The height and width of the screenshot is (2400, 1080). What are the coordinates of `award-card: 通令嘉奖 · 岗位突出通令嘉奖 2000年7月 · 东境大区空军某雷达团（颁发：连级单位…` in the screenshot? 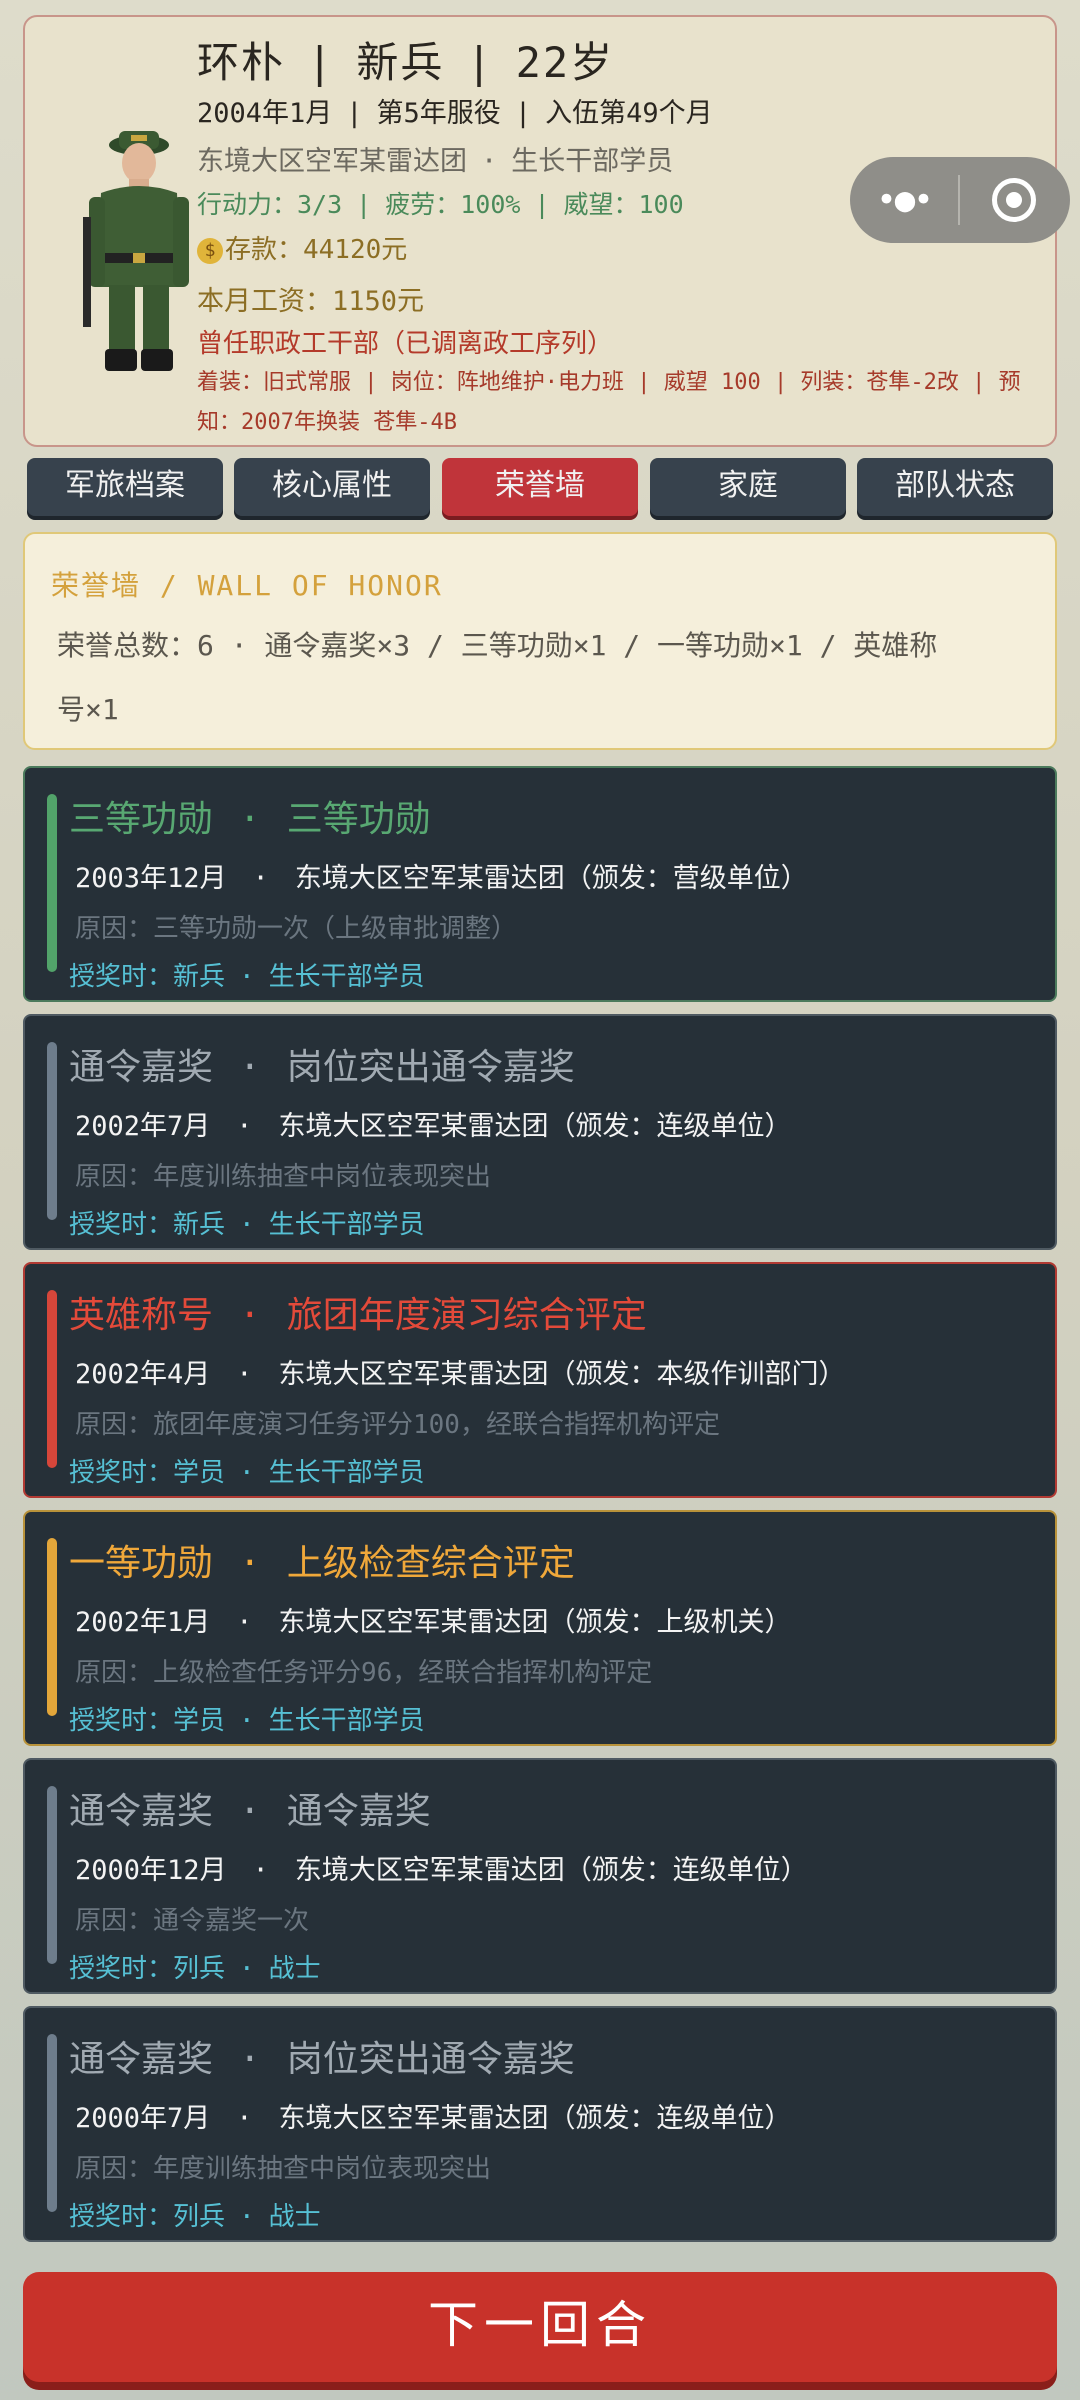 It's located at (540, 2124).